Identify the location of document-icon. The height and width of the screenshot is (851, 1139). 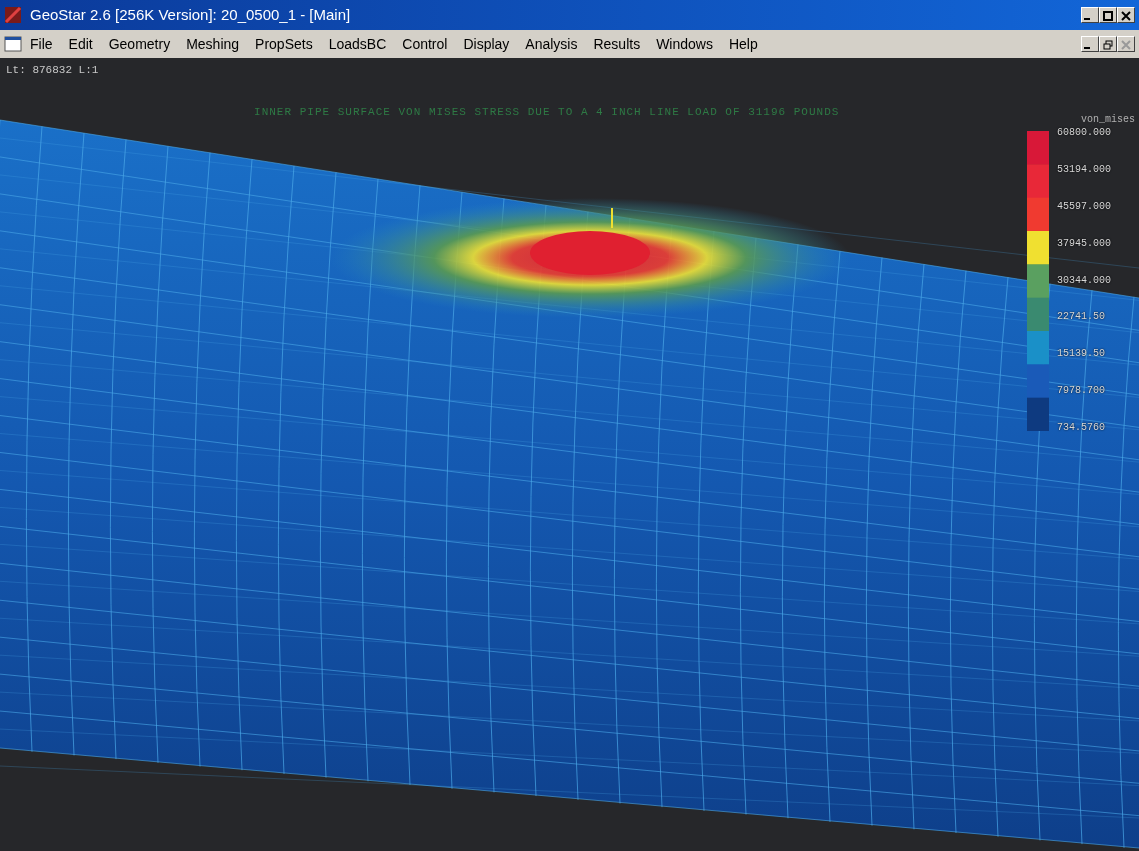
(13, 44).